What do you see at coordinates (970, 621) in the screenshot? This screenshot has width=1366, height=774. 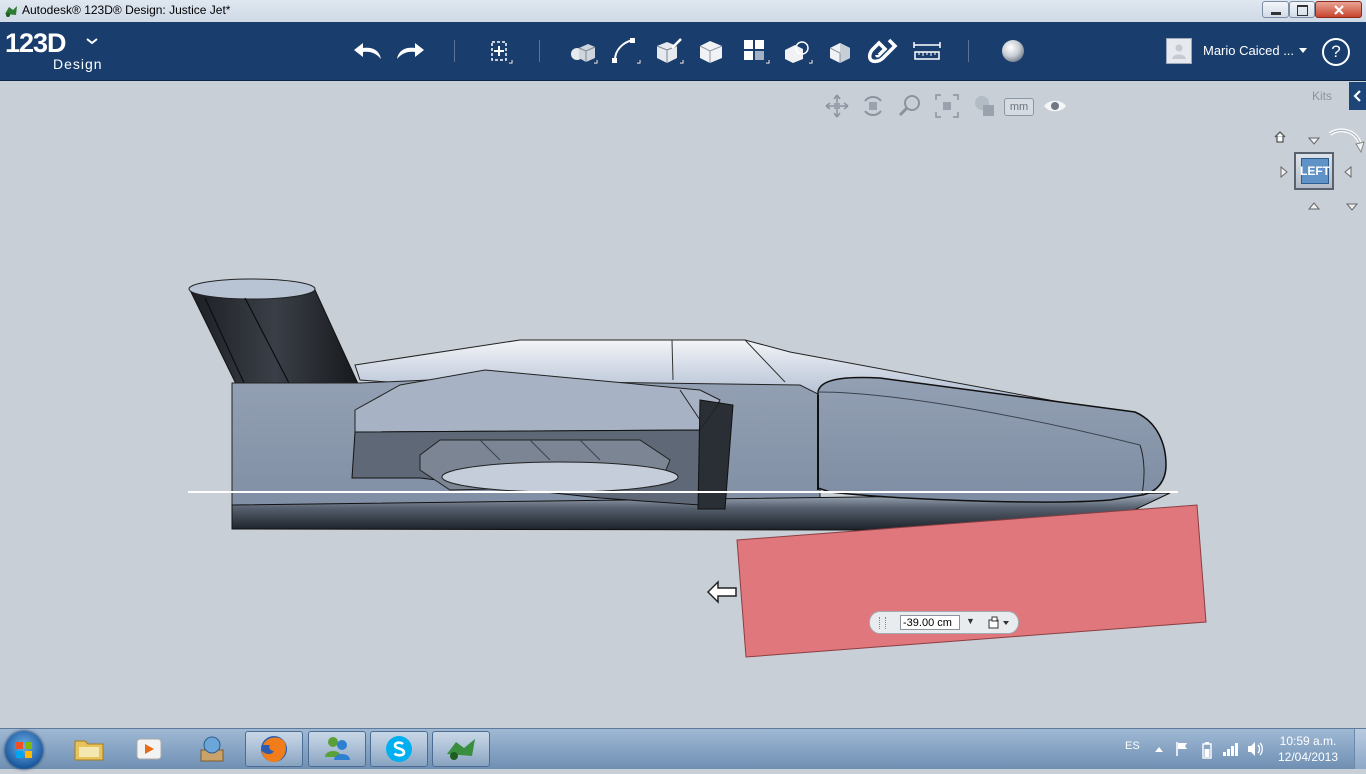 I see `dimension-dropdown-icon: ▼` at bounding box center [970, 621].